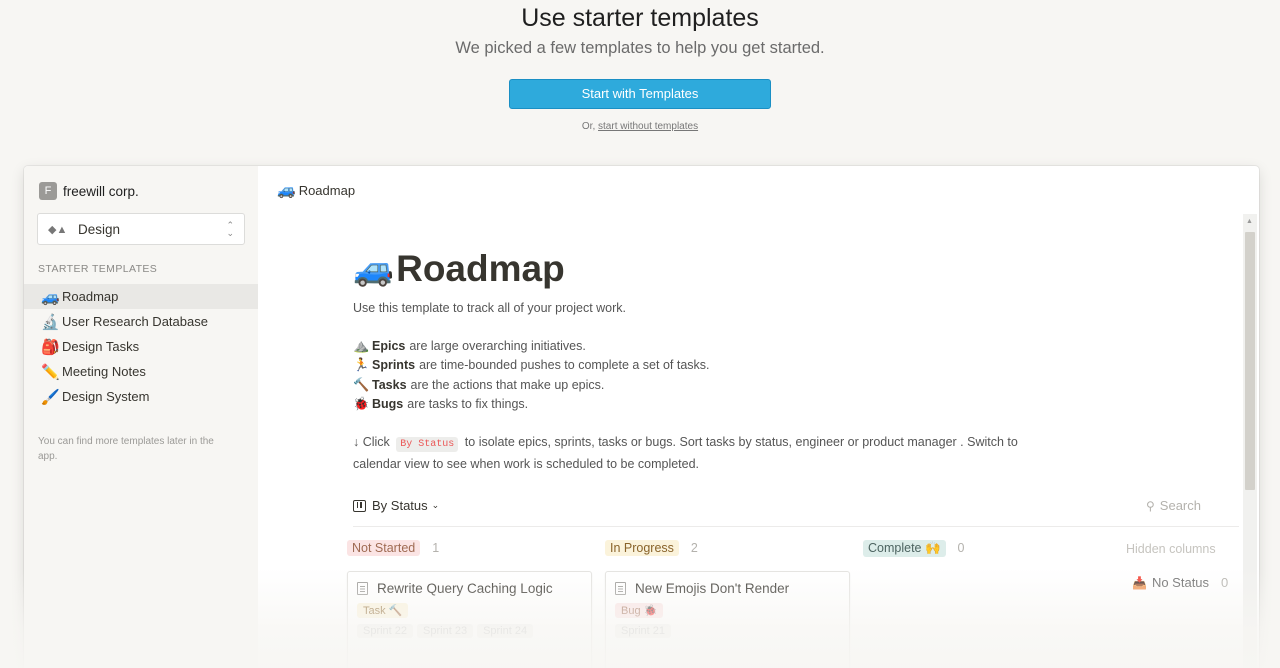 Image resolution: width=1280 pixels, height=668 pixels. I want to click on no-status-count: 0, so click(1225, 582).